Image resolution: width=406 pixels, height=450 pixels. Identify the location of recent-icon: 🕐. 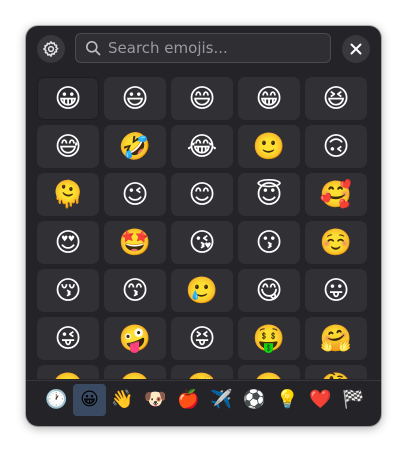
(56, 399).